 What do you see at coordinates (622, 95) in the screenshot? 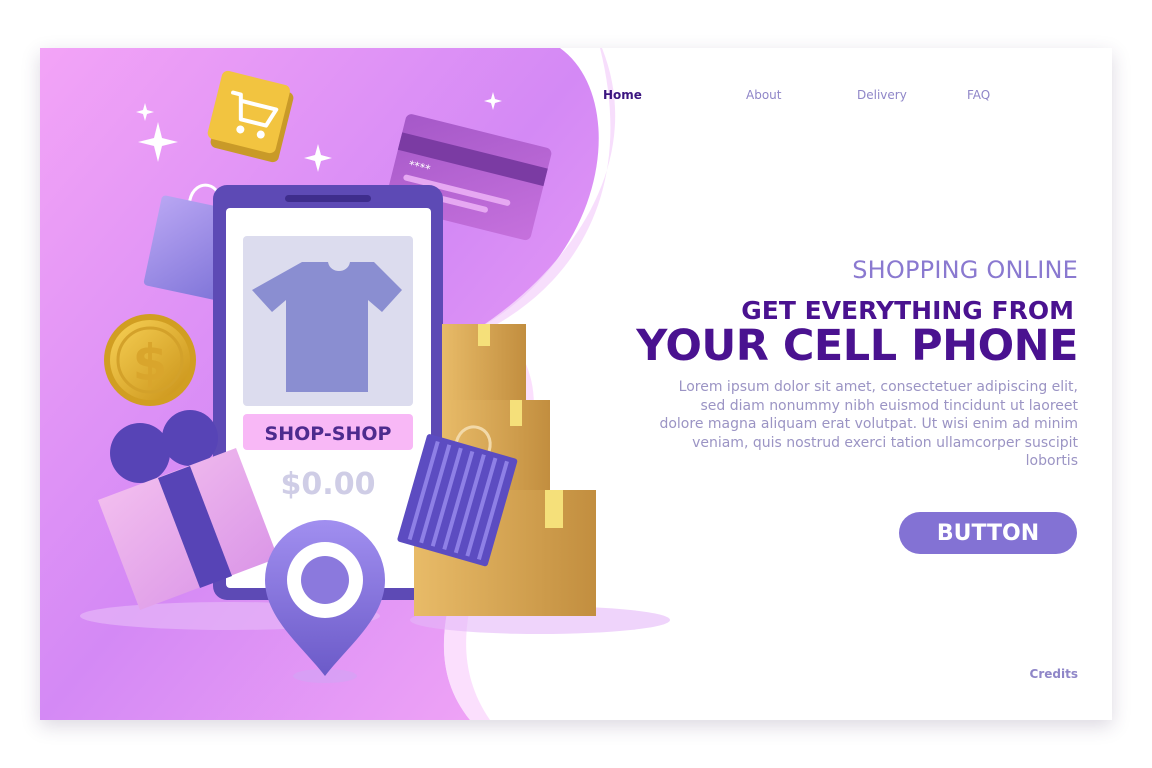
I see `nav-home: Home` at bounding box center [622, 95].